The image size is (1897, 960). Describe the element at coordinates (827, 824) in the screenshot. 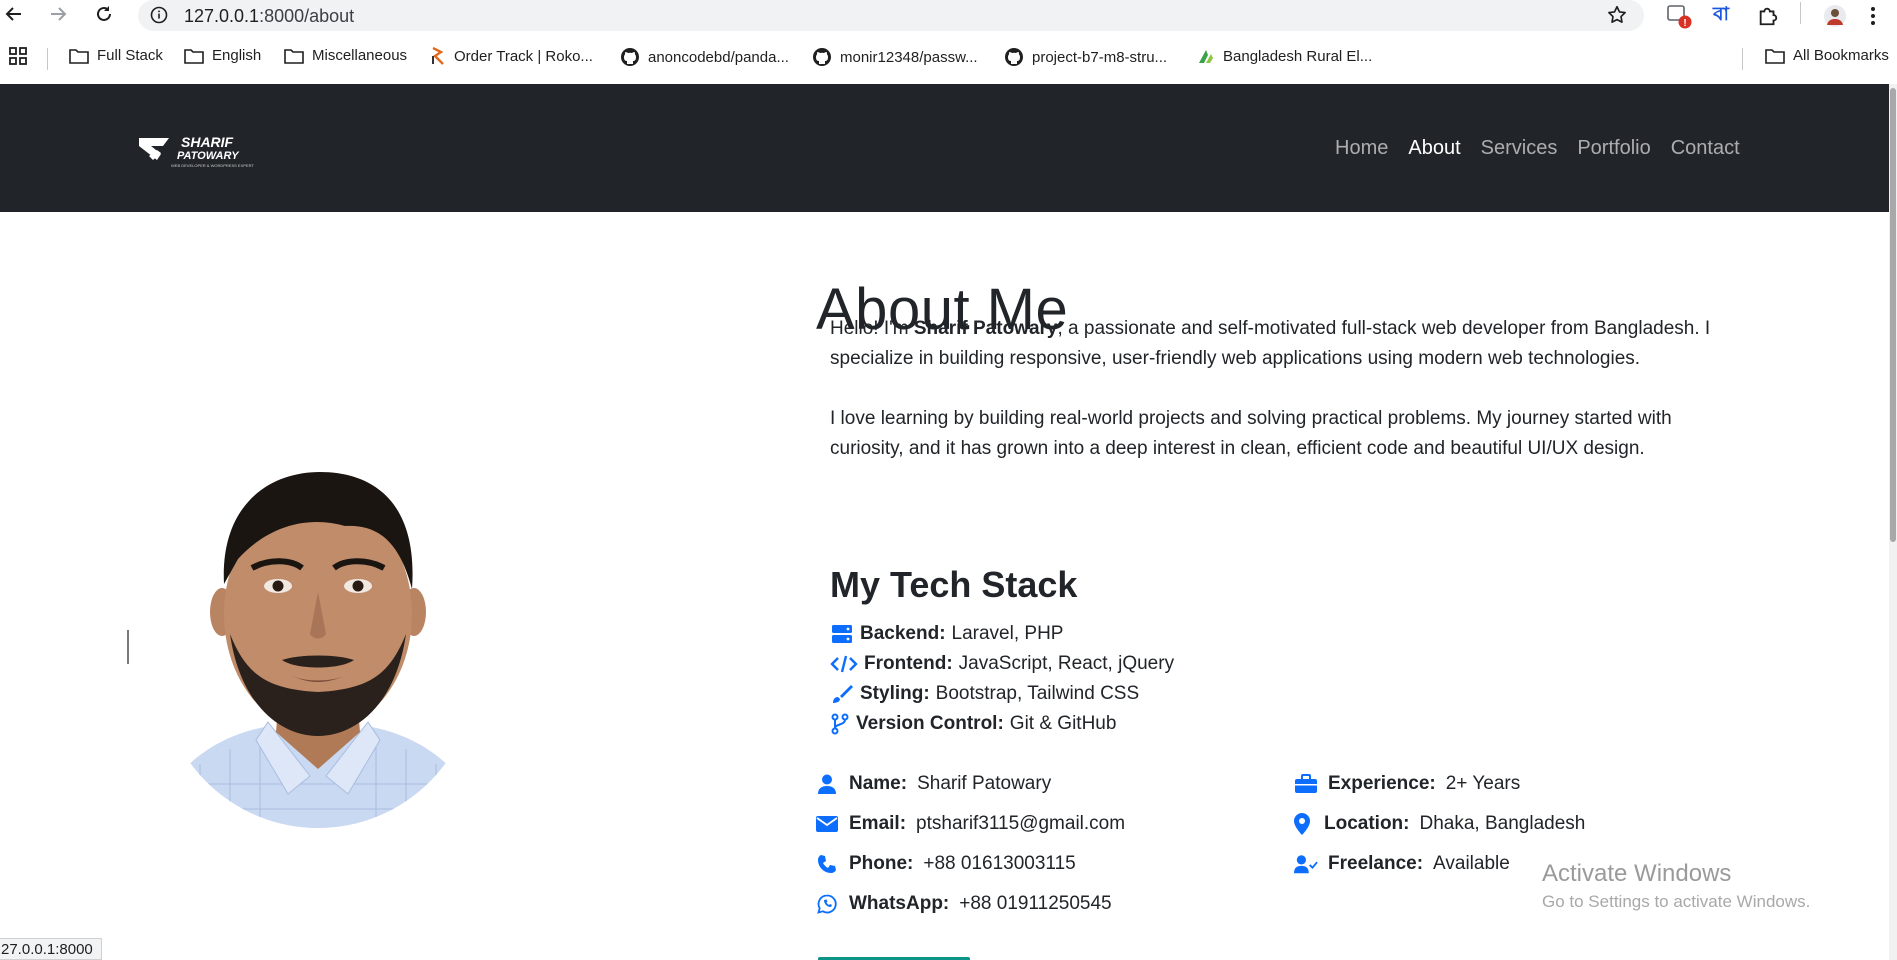

I see `envelope-icon` at that location.